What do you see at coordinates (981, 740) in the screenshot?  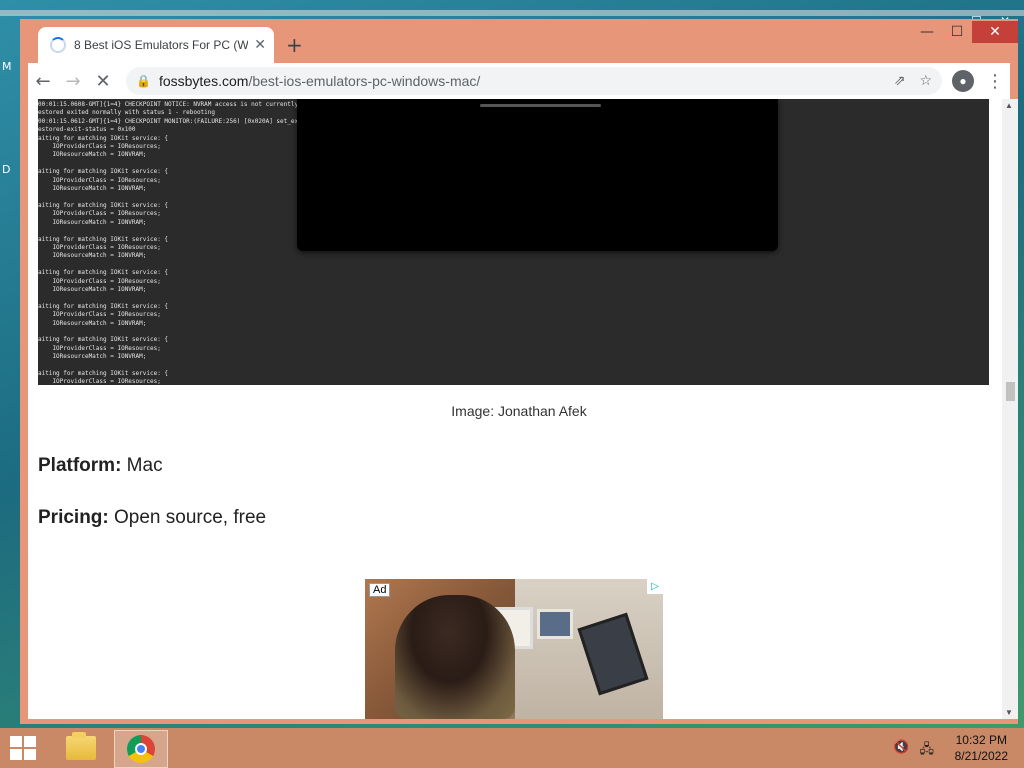 I see `clock-time: 10:32 PM` at bounding box center [981, 740].